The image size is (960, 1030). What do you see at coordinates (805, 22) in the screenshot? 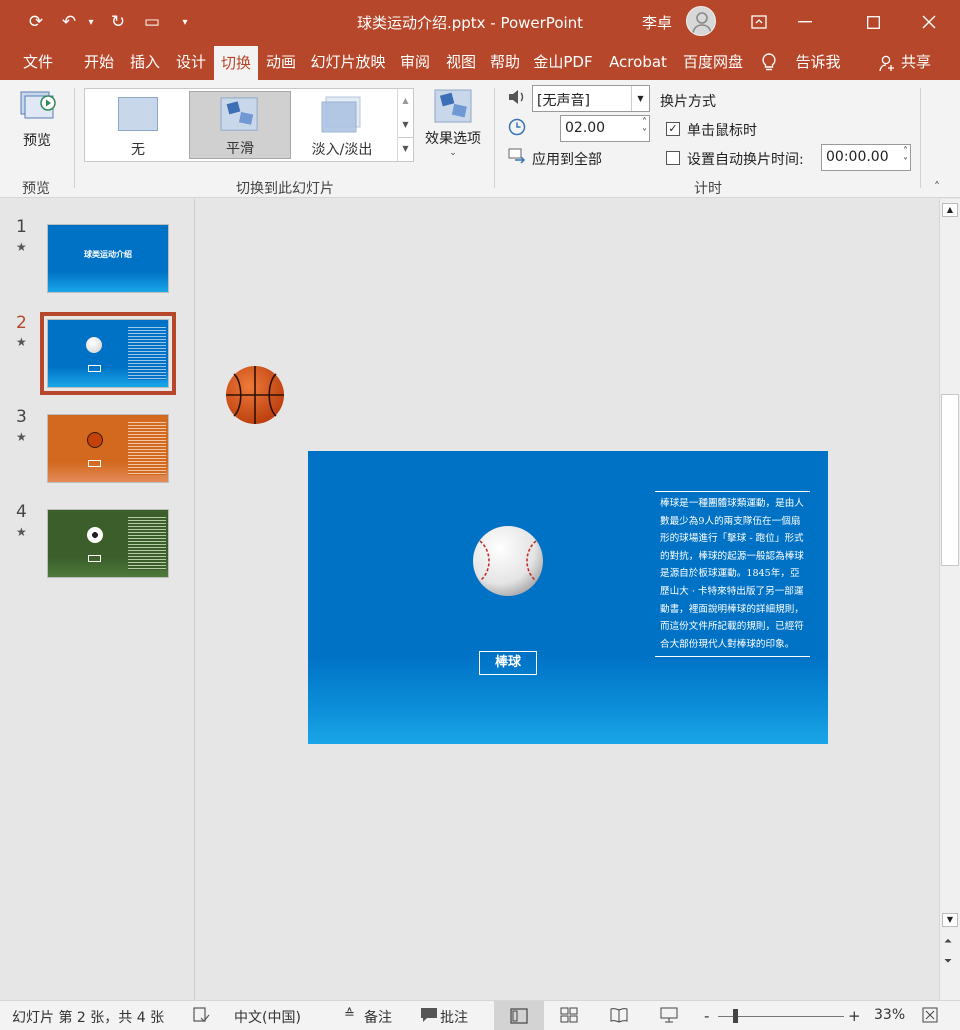
I see `minimize-button` at bounding box center [805, 22].